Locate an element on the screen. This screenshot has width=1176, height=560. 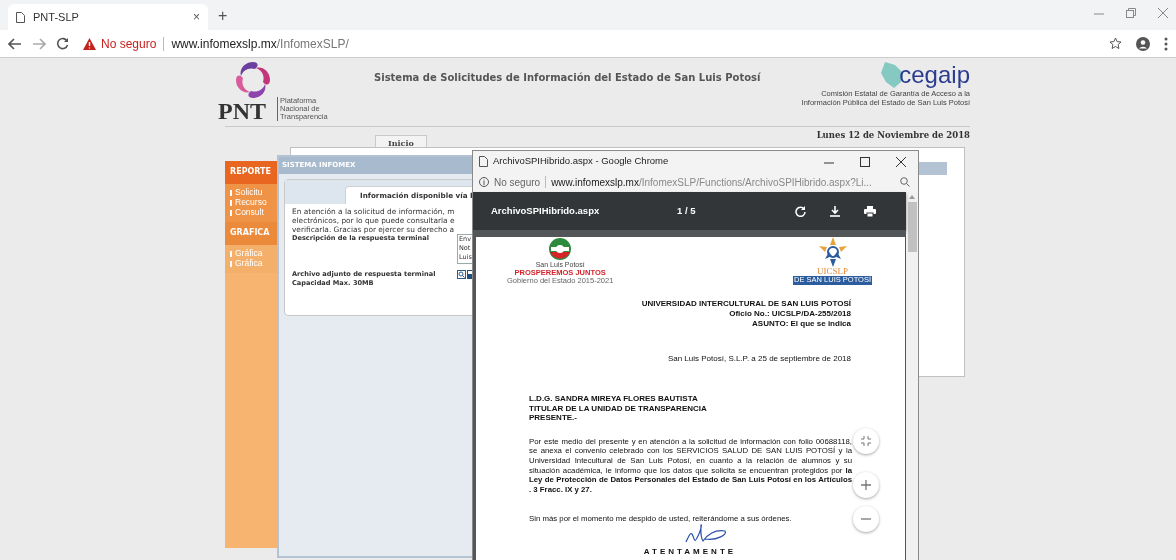
page-counter: 1 / 5 is located at coordinates (686, 210).